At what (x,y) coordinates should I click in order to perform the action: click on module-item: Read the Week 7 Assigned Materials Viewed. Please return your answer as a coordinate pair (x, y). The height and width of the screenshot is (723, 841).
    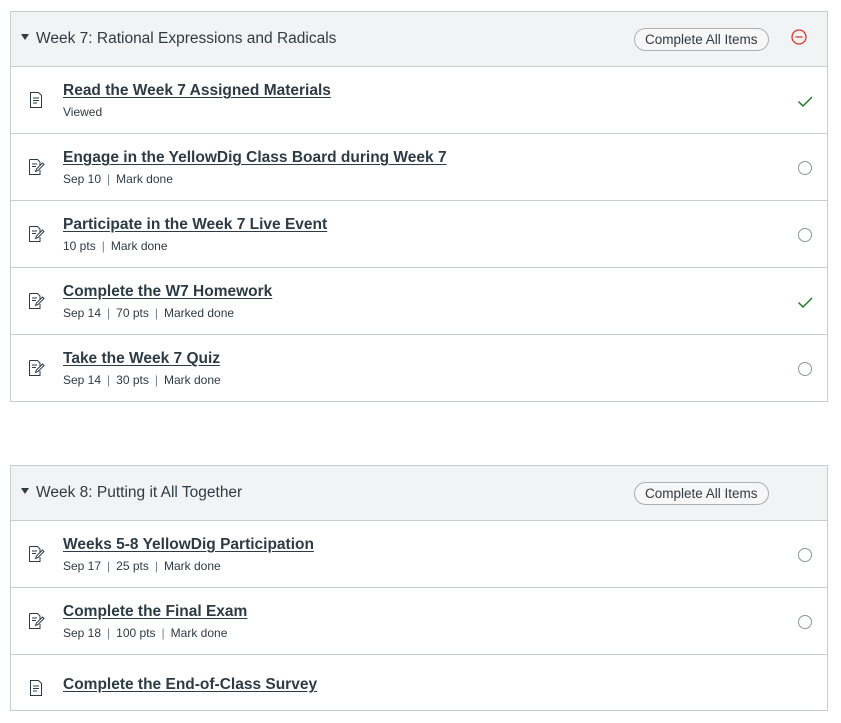
    Looking at the image, I should click on (419, 100).